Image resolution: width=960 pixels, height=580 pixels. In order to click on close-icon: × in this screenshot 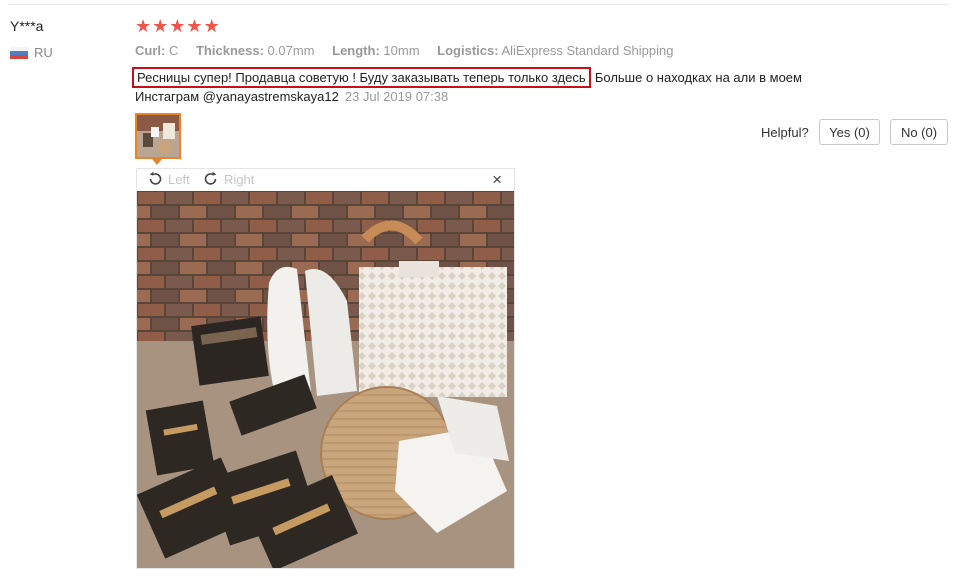, I will do `click(497, 180)`.